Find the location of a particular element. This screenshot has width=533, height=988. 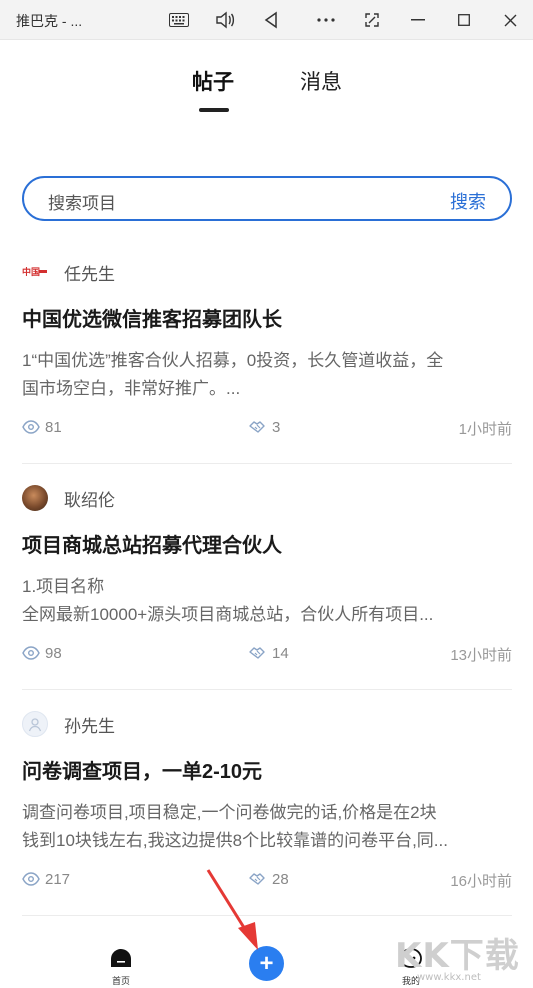

post-author: 中国 任先生 is located at coordinates (68, 272).